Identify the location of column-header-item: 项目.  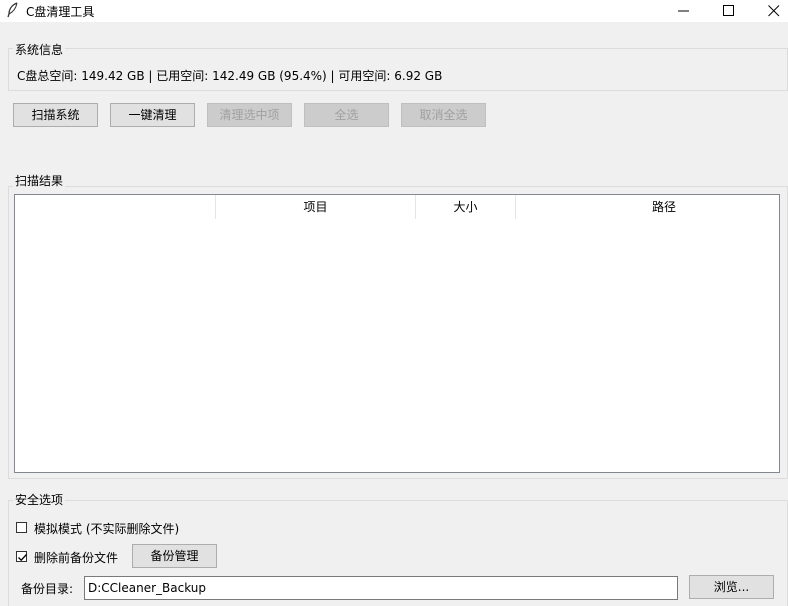
(315, 207).